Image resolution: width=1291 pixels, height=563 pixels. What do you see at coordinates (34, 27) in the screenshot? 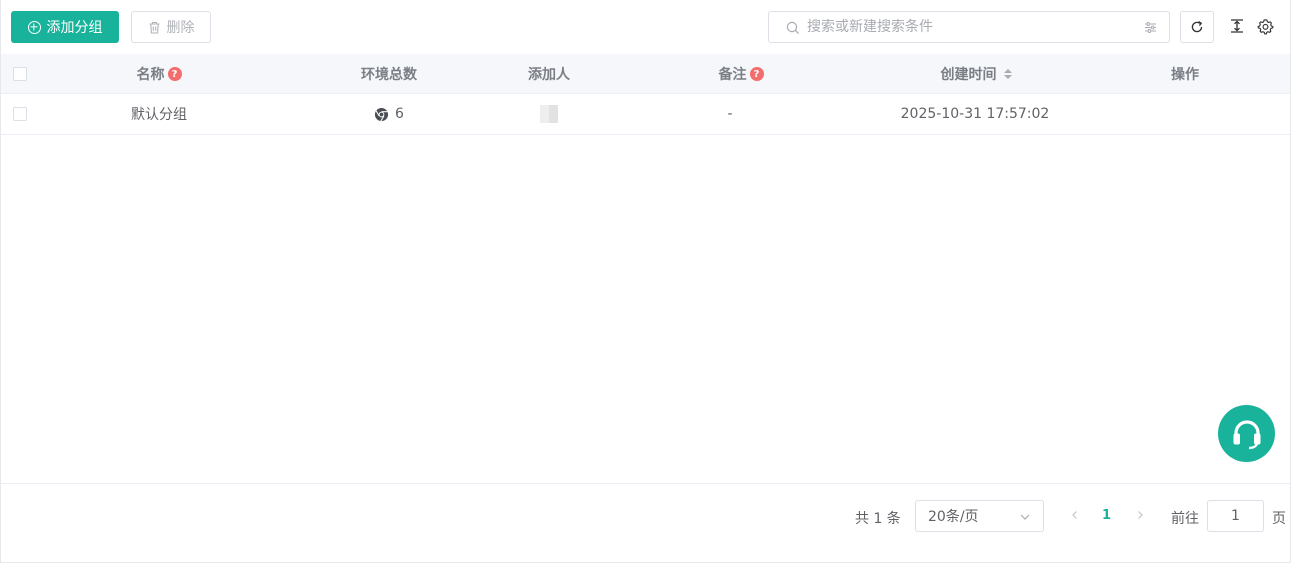
I see `plus-circle-icon` at bounding box center [34, 27].